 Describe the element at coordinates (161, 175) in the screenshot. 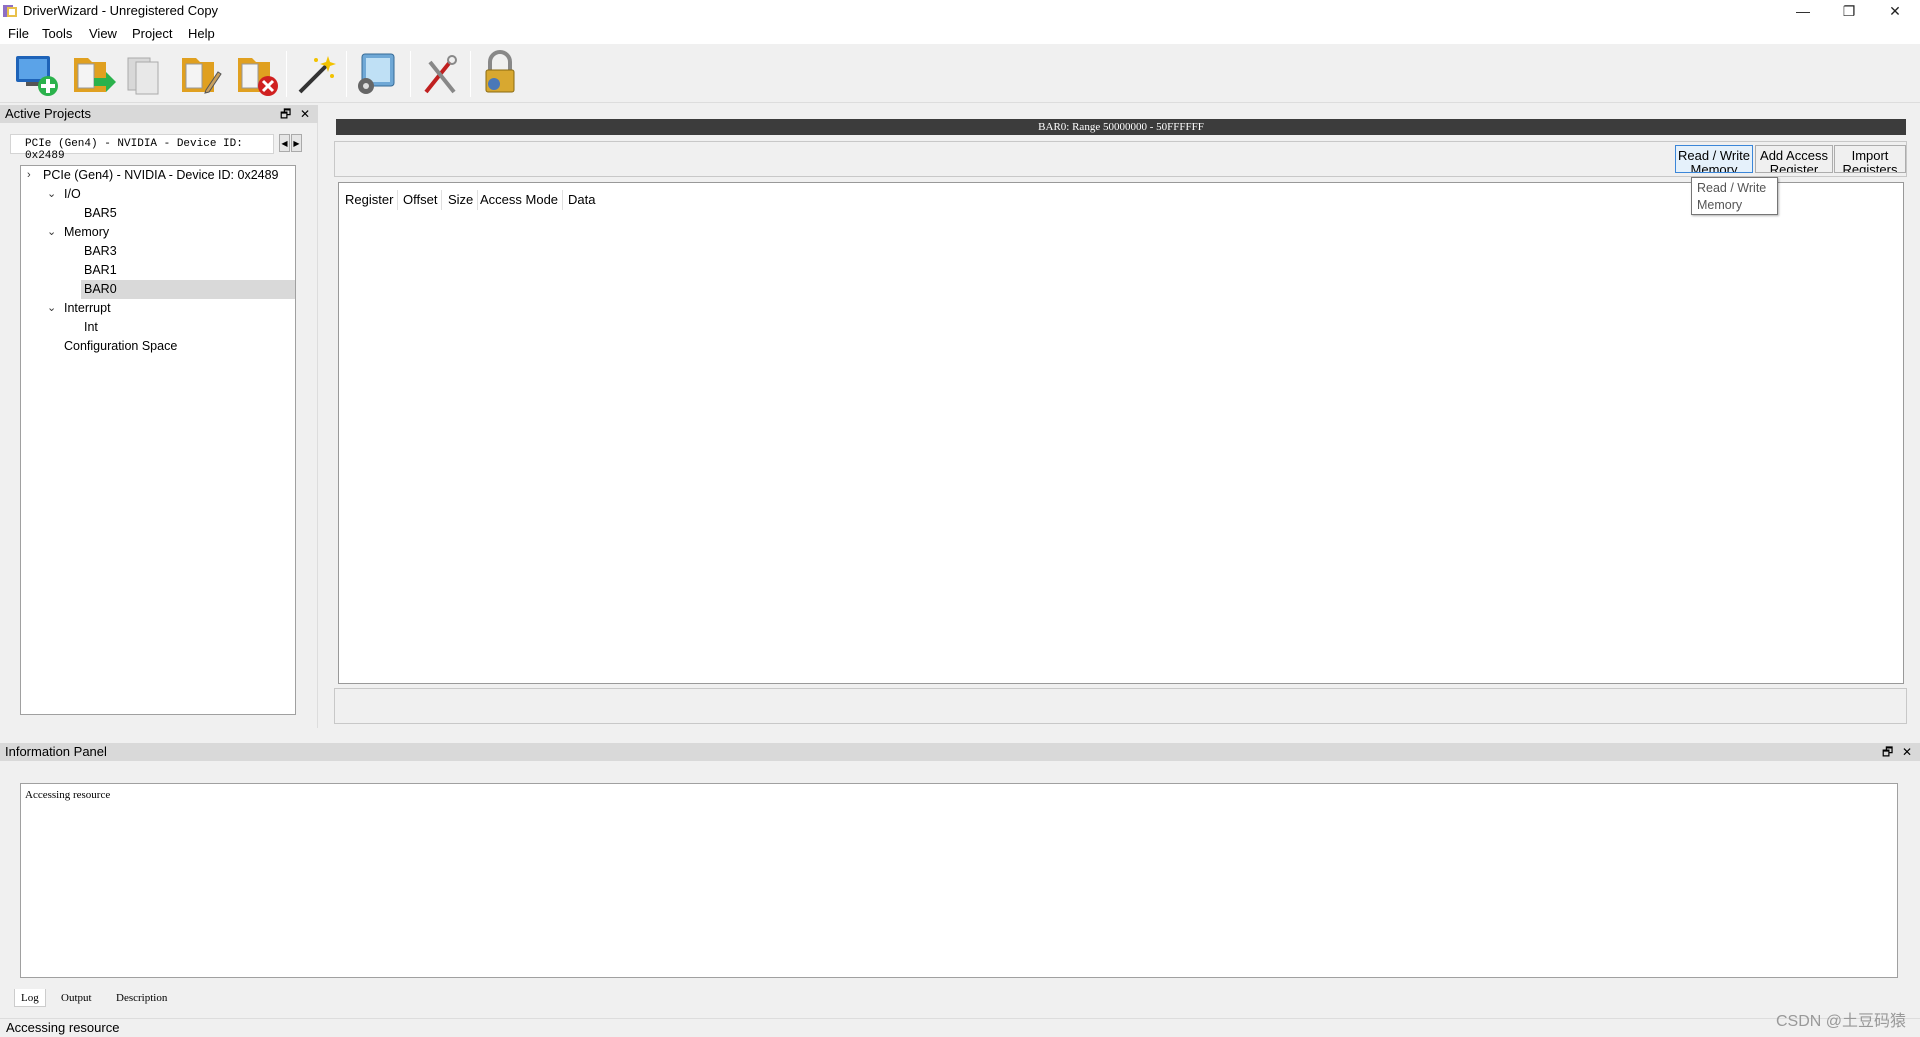

I see `tree-item-device: PCIe (Gen4) - NVIDIA - Device ID: 0x2489` at that location.